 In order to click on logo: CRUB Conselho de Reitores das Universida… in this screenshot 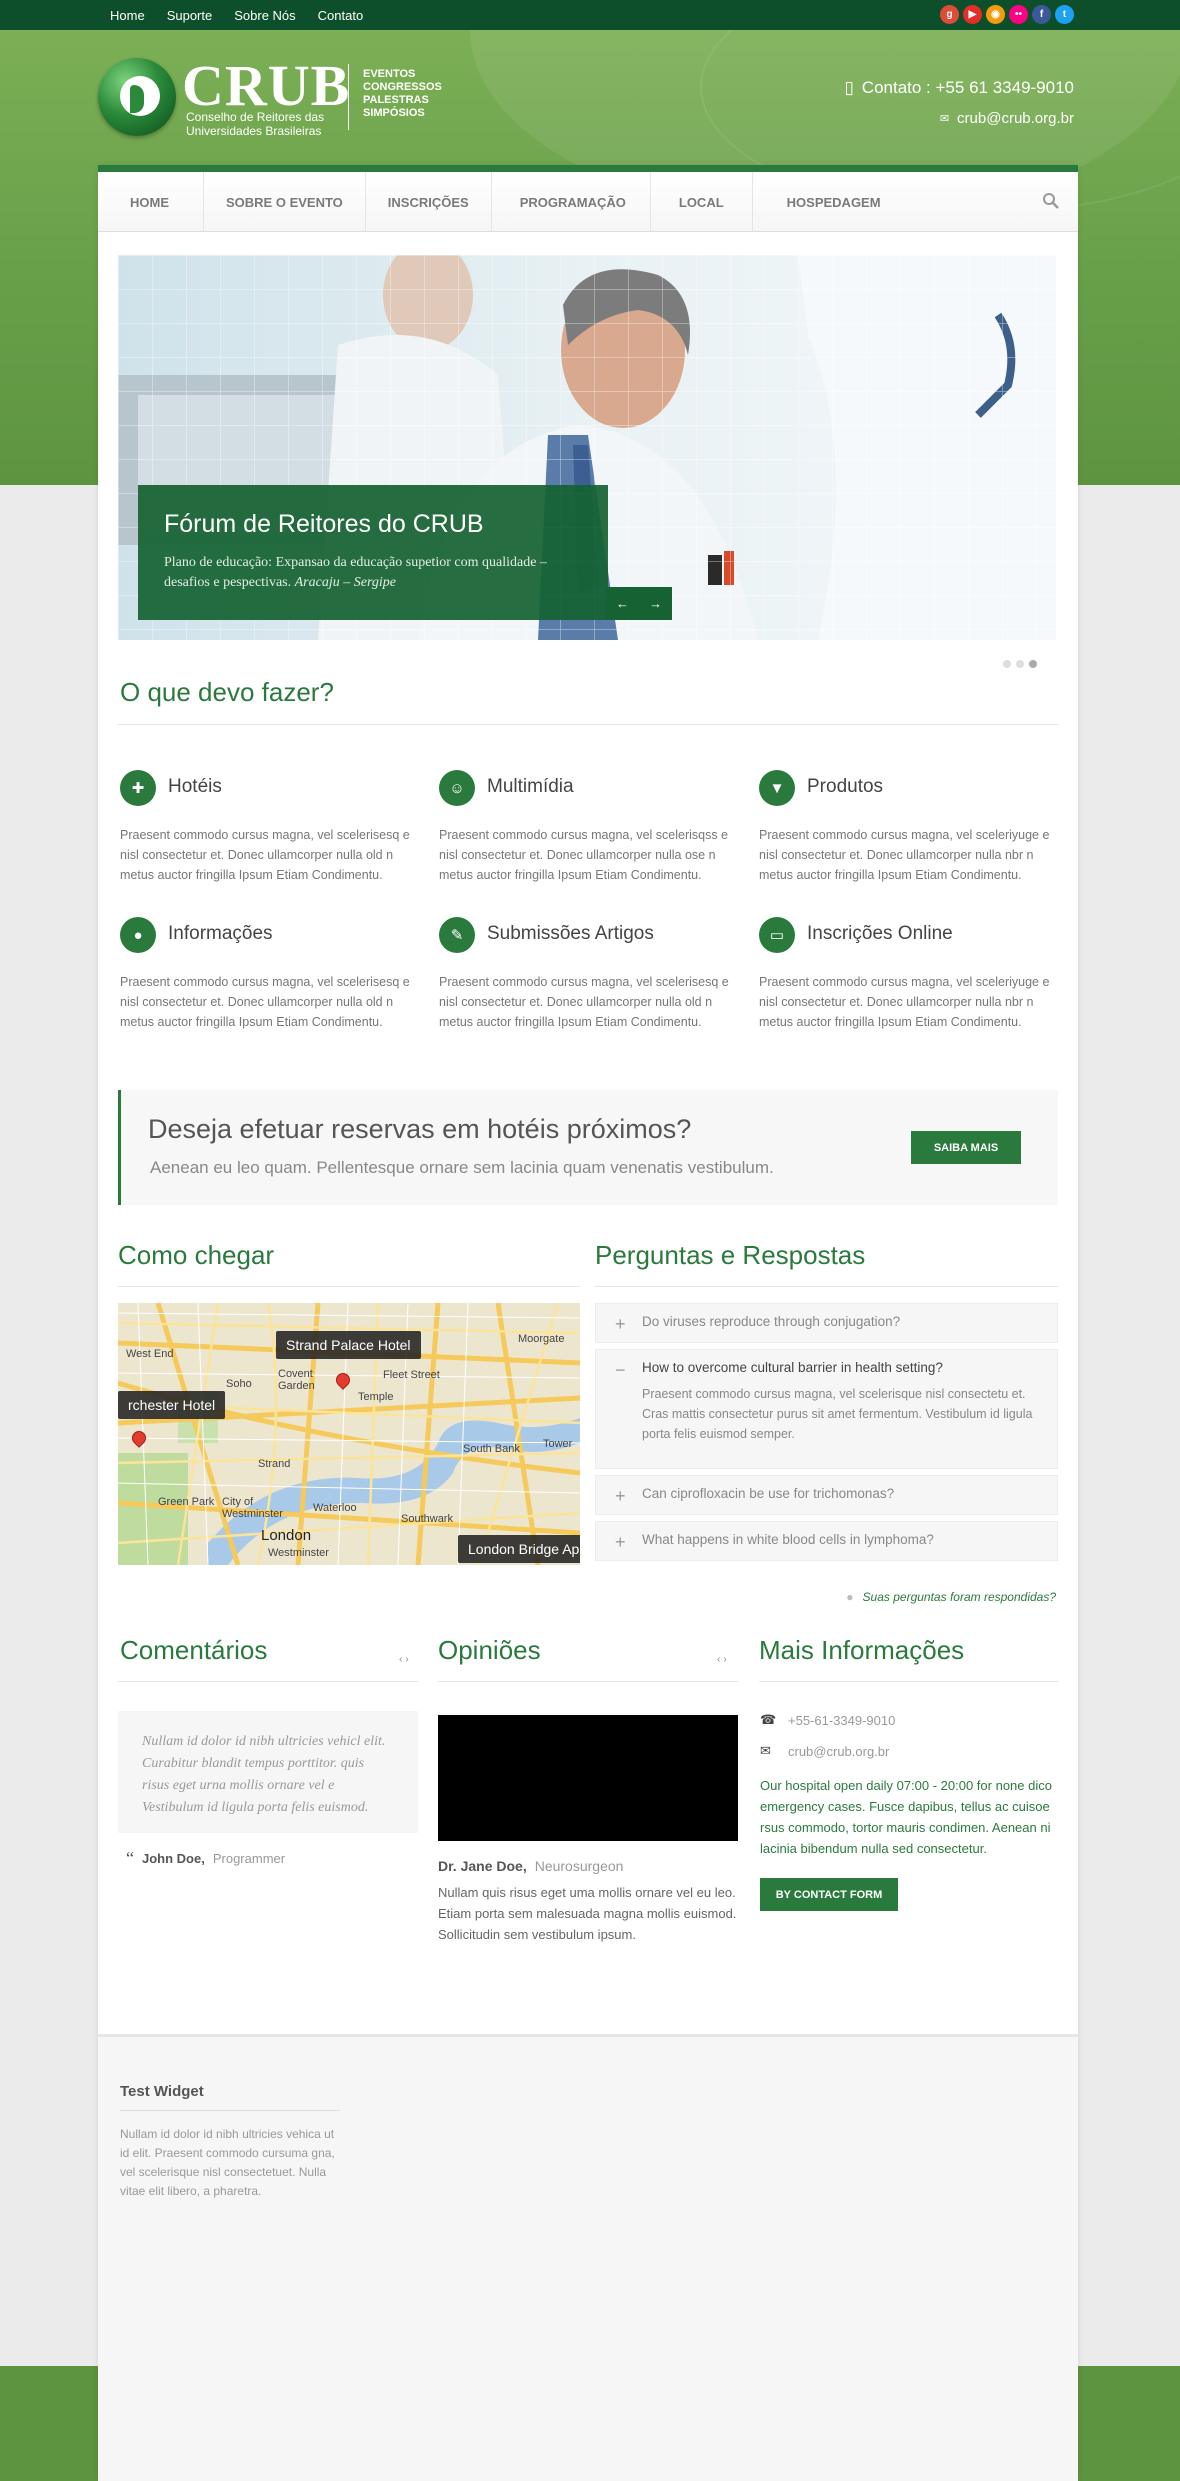, I will do `click(278, 100)`.